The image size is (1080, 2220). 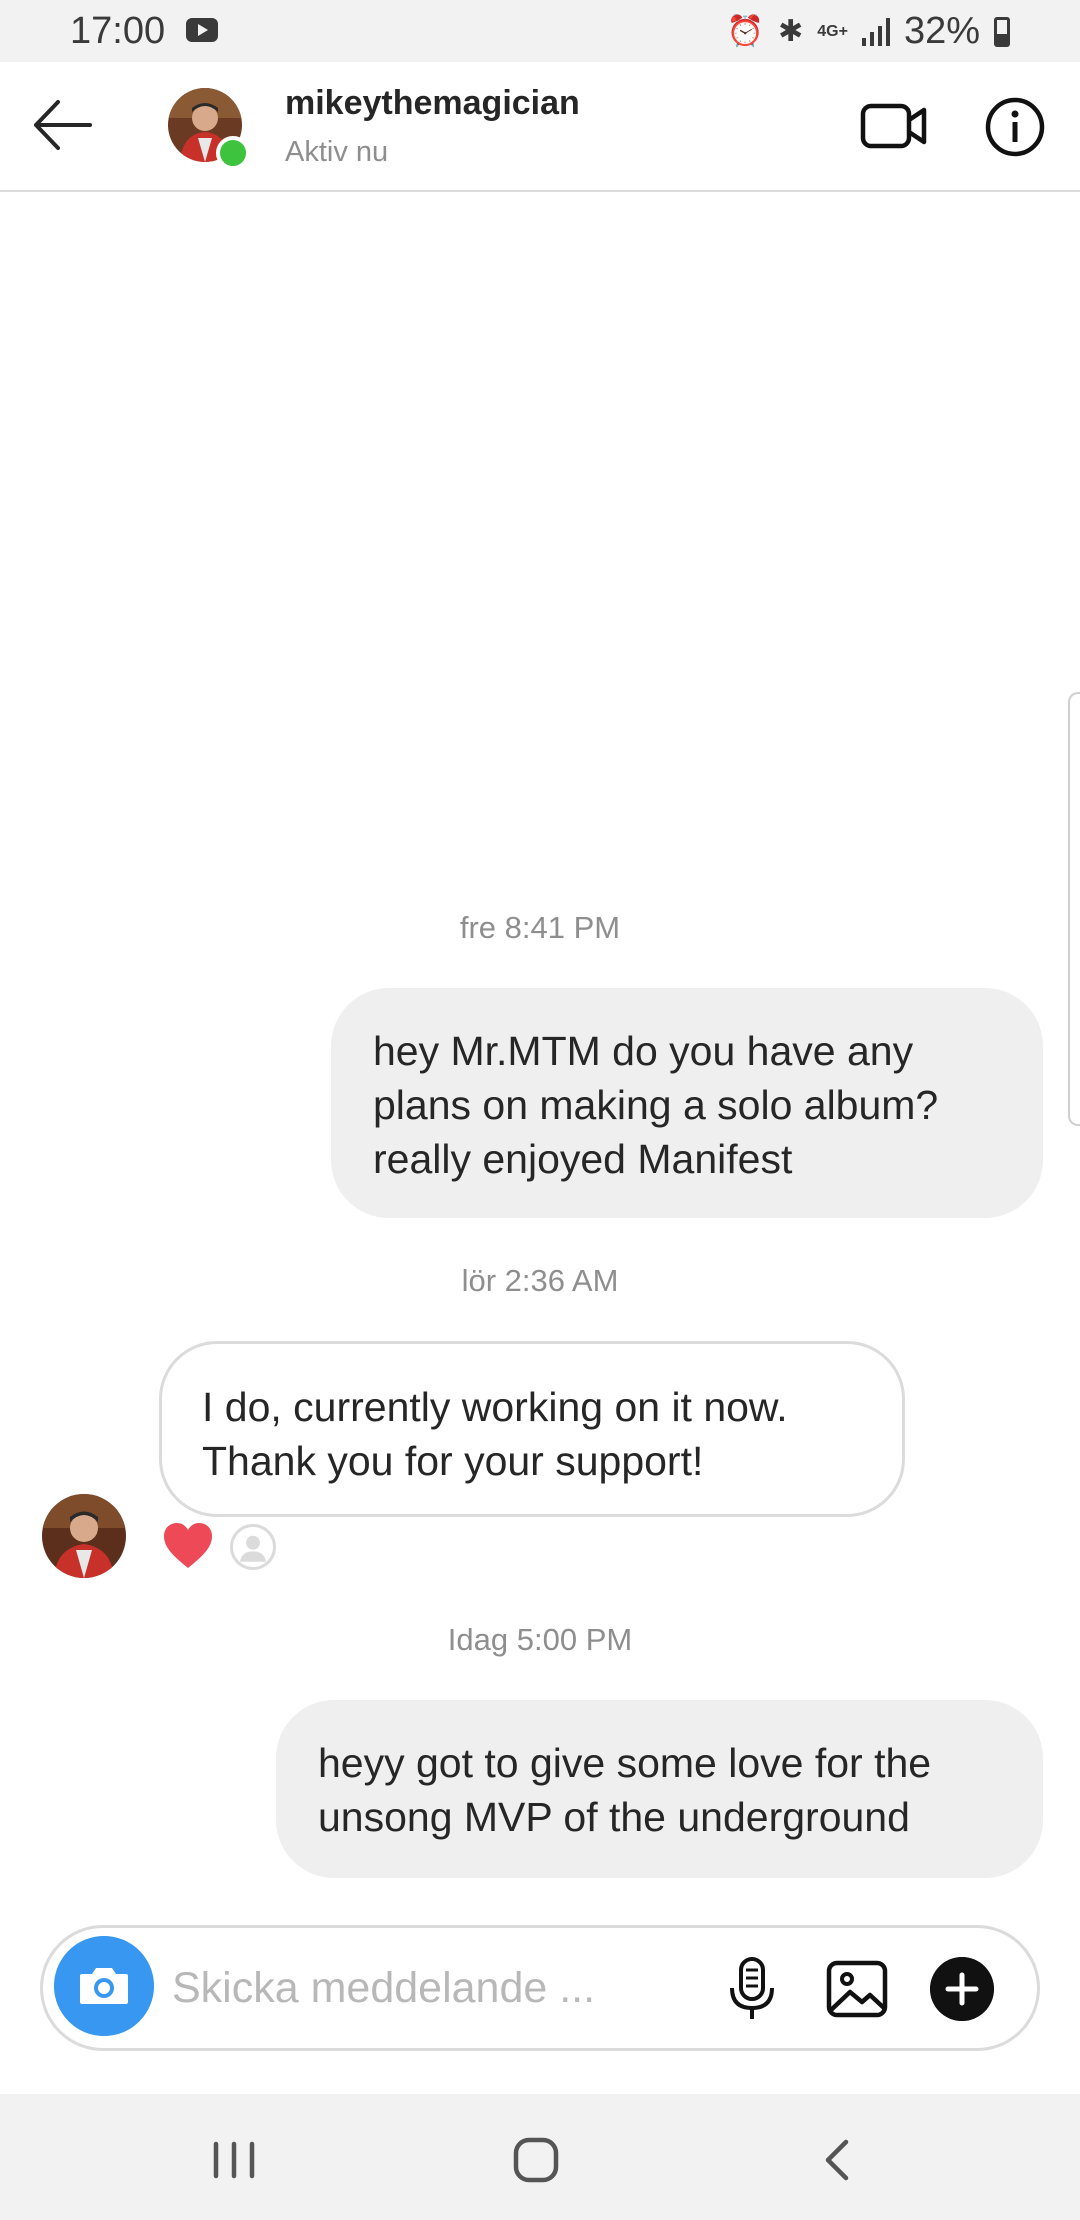 I want to click on timestamp: fre 8:41 PM, so click(x=540, y=927).